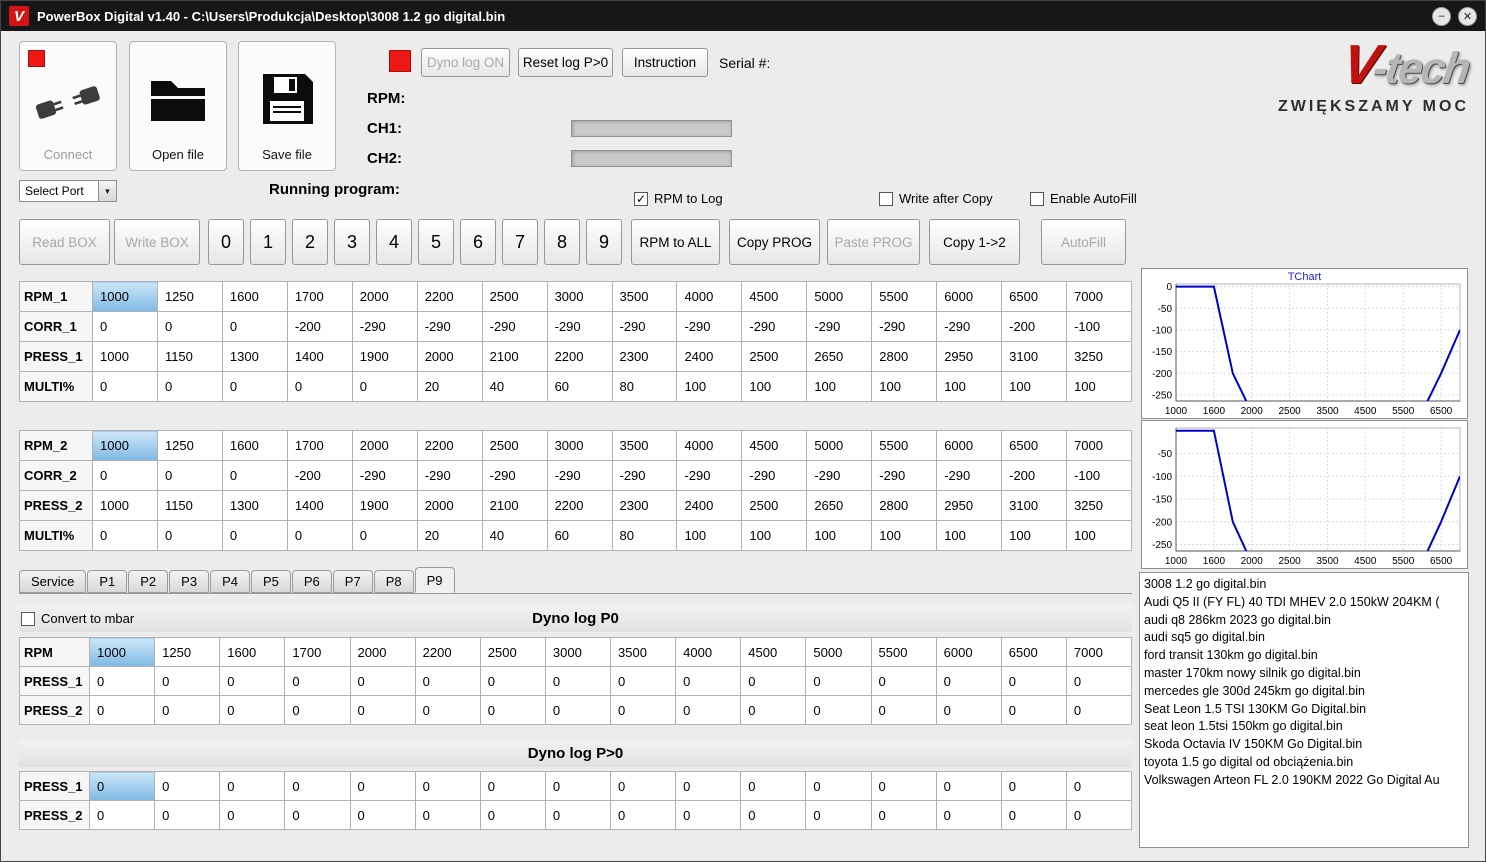  What do you see at coordinates (1083, 198) in the screenshot?
I see `enable-autofill-checkbox: Enable AutoFill` at bounding box center [1083, 198].